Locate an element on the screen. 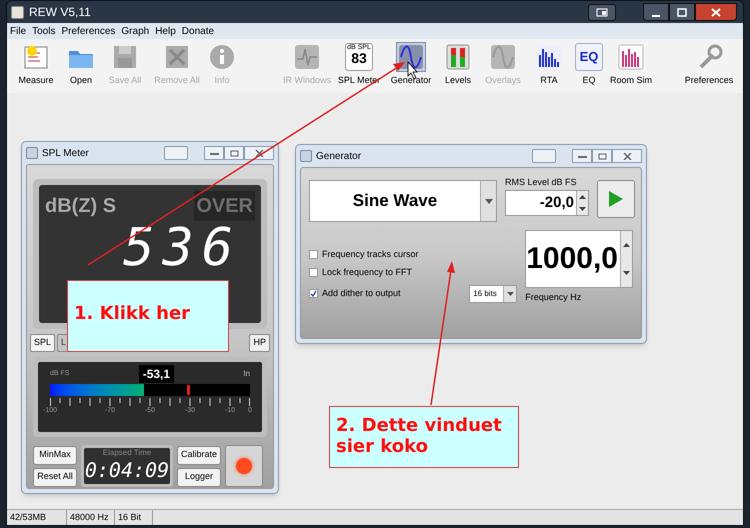  maximize-button is located at coordinates (682, 12).